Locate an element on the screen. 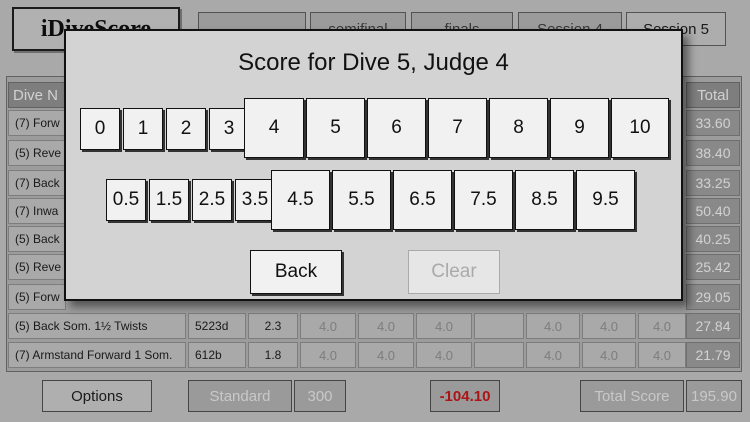 The image size is (750, 422). score-key-6-5: 6.5 is located at coordinates (422, 200).